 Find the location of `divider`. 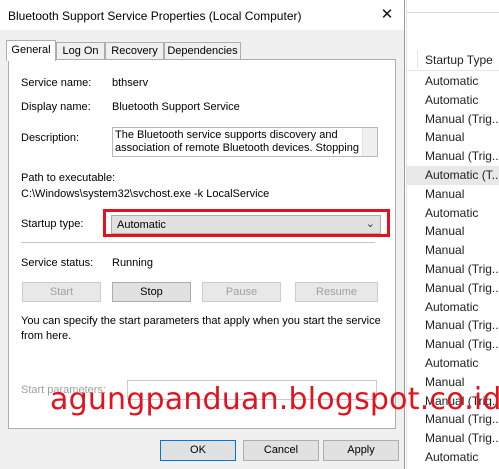

divider is located at coordinates (198, 242).